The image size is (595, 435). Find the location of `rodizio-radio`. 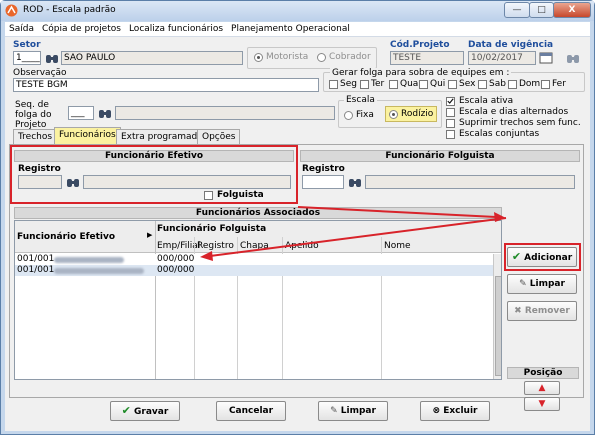

rodizio-radio is located at coordinates (393, 114).